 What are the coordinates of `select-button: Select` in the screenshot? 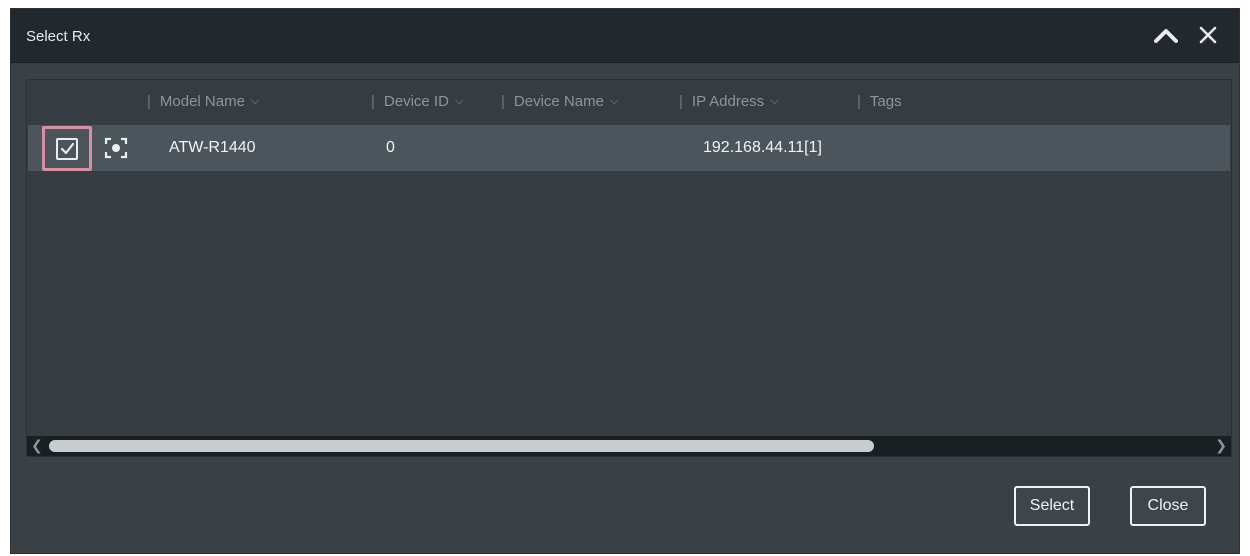 It's located at (1052, 506).